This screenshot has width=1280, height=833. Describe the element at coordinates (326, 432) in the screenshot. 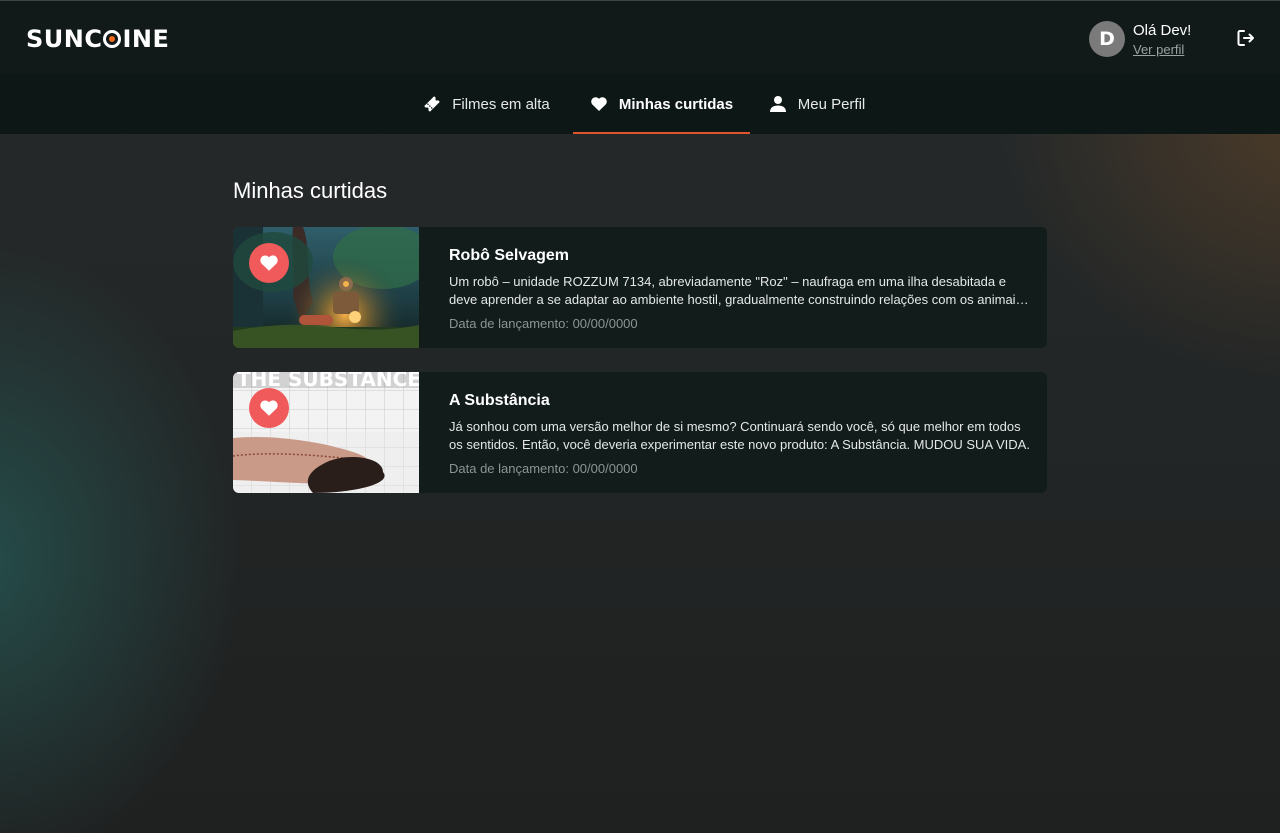

I see `movie-poster: THE SUBSTANCE` at that location.